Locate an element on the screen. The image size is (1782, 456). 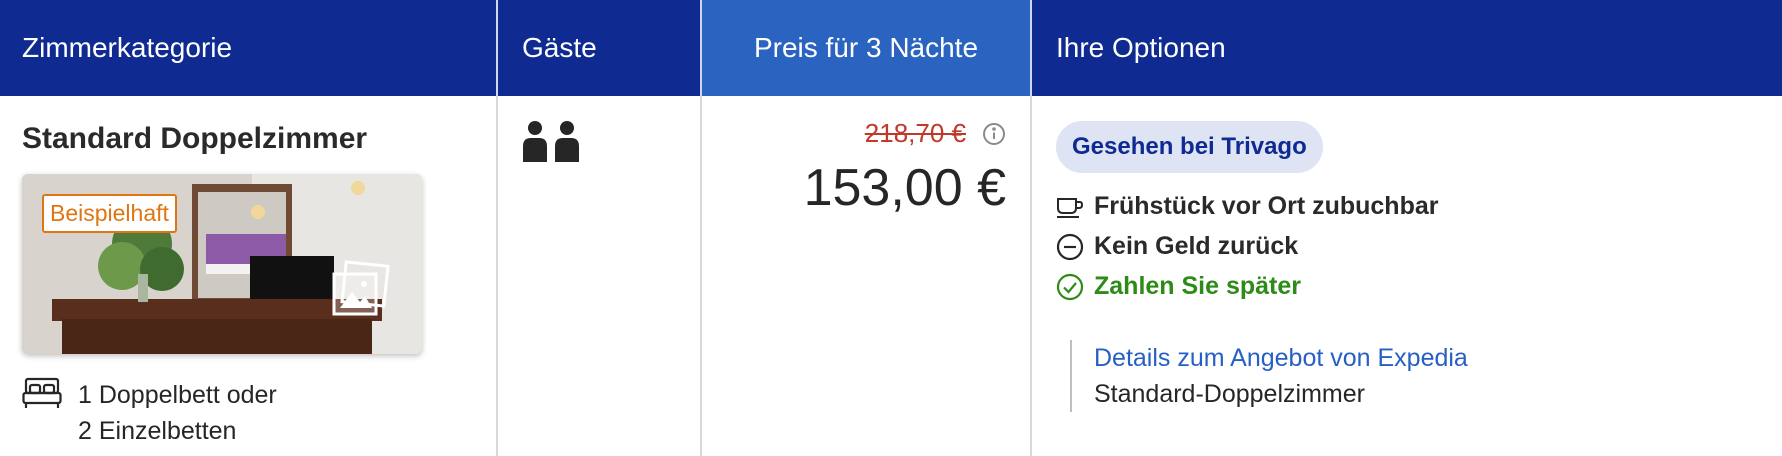
option-breakfast: Frühstück vor Ort zubuchbar is located at coordinates (1247, 206).